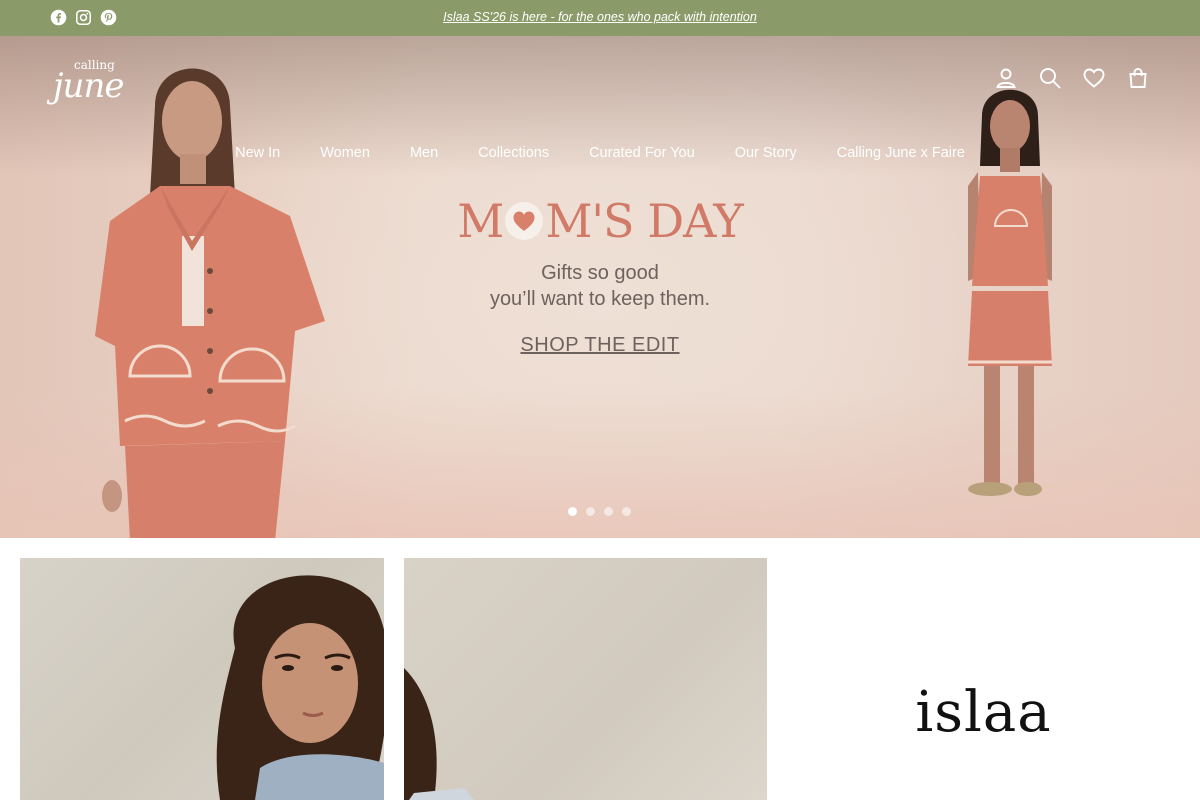 The height and width of the screenshot is (800, 1200). Describe the element at coordinates (600, 299) in the screenshot. I see `hero-subtitle-line-2: you’ll want to keep them.` at that location.